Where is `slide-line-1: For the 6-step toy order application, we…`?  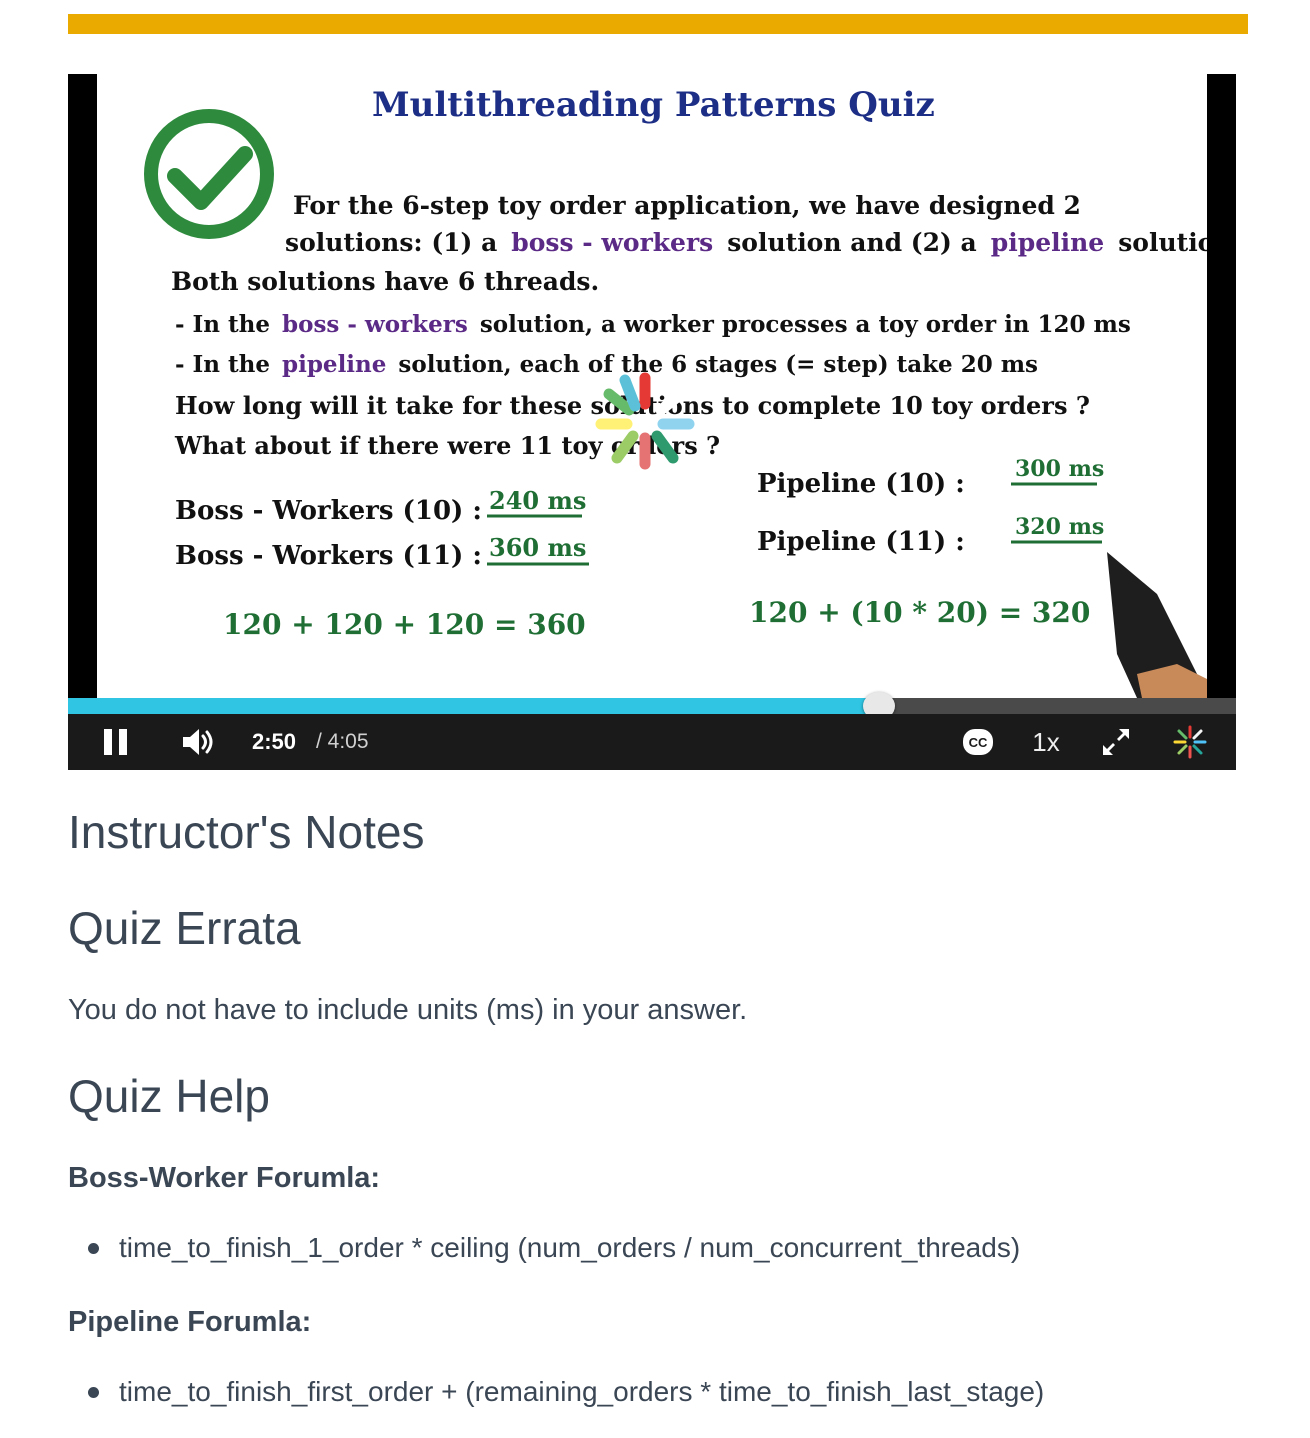 slide-line-1: For the 6-step toy order application, we… is located at coordinates (687, 205).